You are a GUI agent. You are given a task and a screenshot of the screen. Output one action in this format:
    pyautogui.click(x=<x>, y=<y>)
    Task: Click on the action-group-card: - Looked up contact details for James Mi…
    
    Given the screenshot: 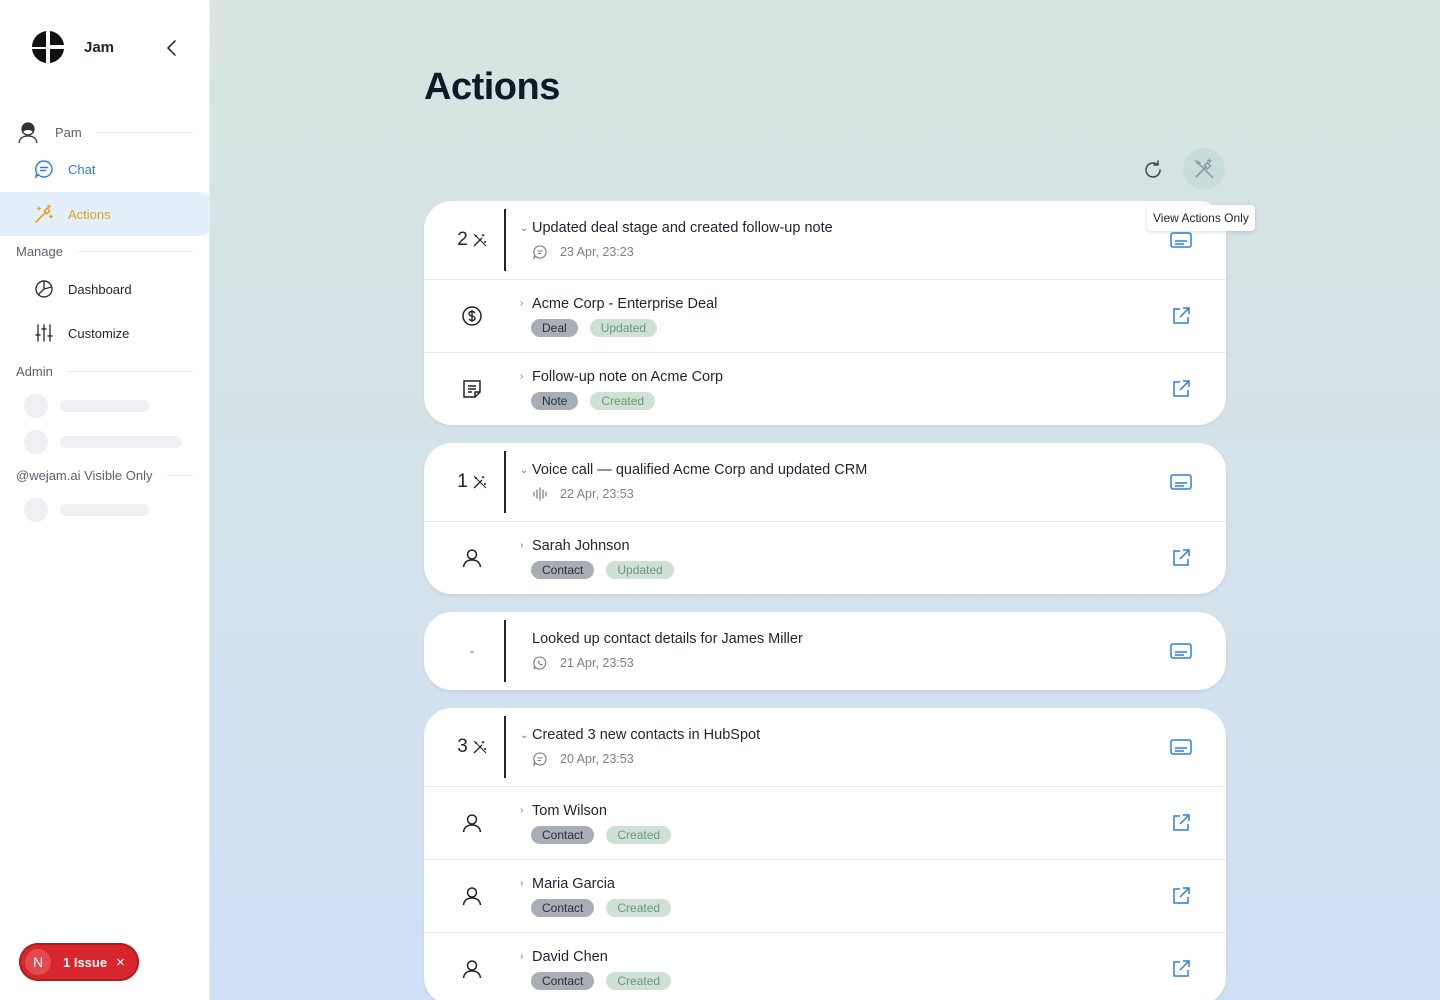 What is the action you would take?
    pyautogui.click(x=825, y=651)
    